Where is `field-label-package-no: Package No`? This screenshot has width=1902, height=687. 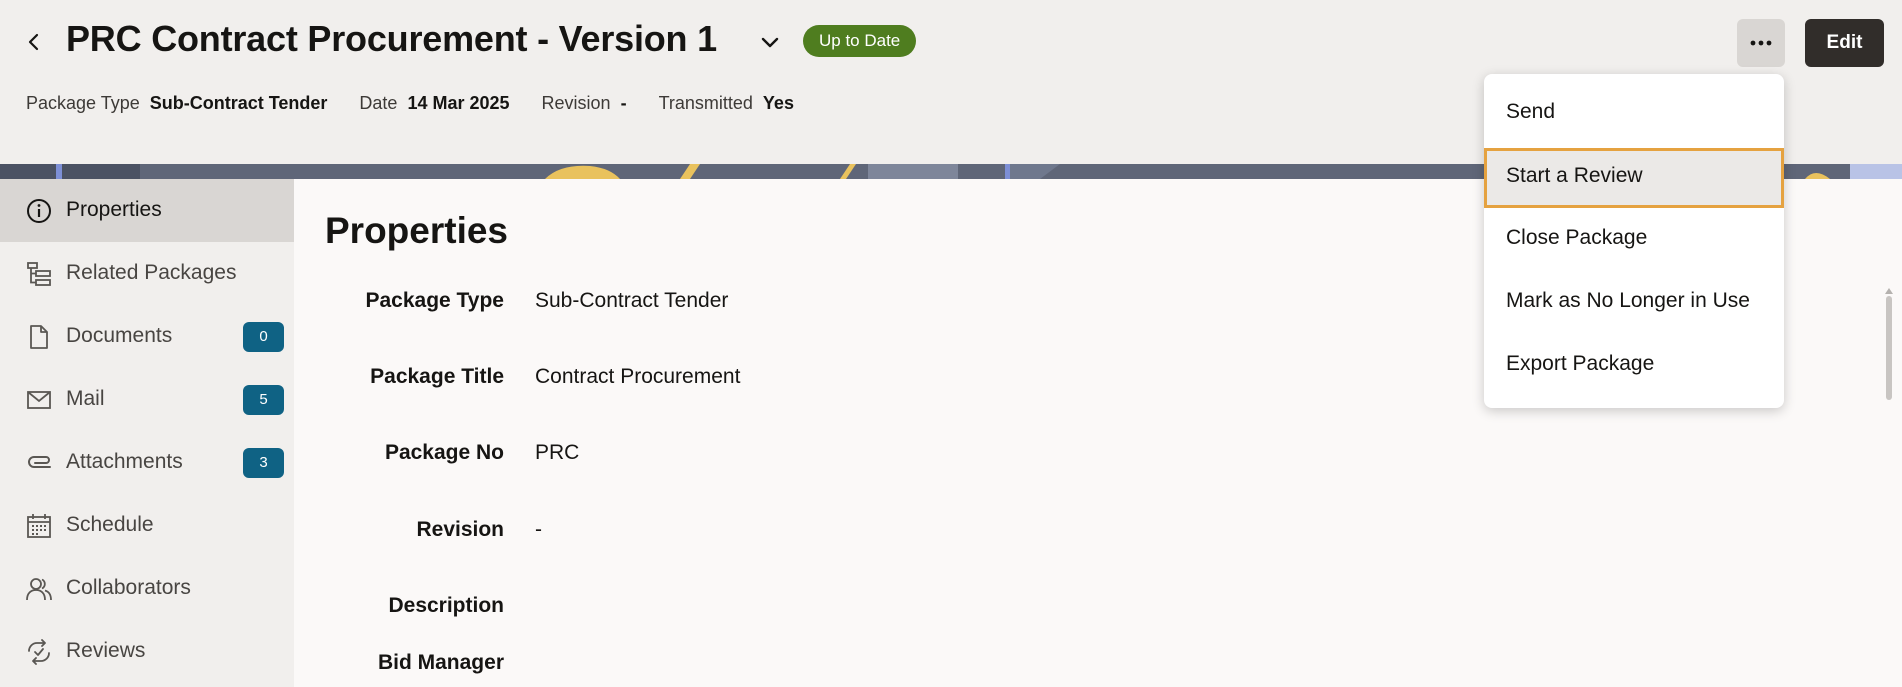
field-label-package-no: Package No is located at coordinates (444, 452).